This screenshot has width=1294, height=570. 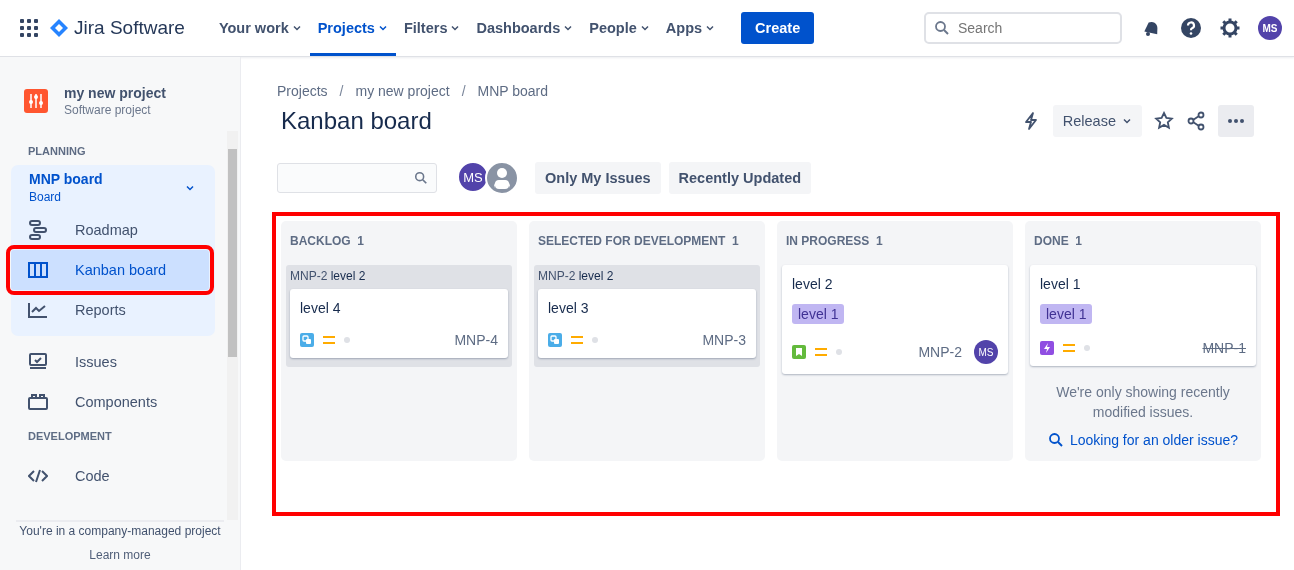 What do you see at coordinates (502, 178) in the screenshot?
I see `person-avatar-icon` at bounding box center [502, 178].